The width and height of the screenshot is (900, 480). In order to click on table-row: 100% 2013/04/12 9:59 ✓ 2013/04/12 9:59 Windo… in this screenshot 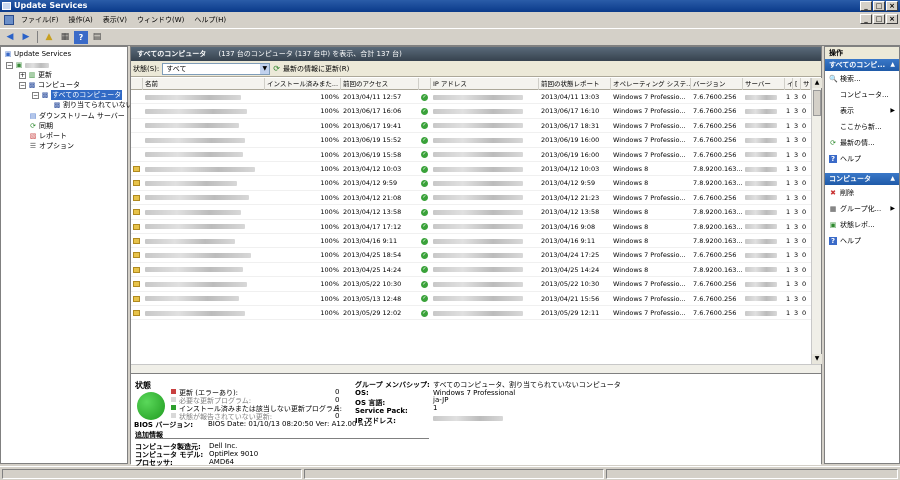, I will do `click(471, 183)`.